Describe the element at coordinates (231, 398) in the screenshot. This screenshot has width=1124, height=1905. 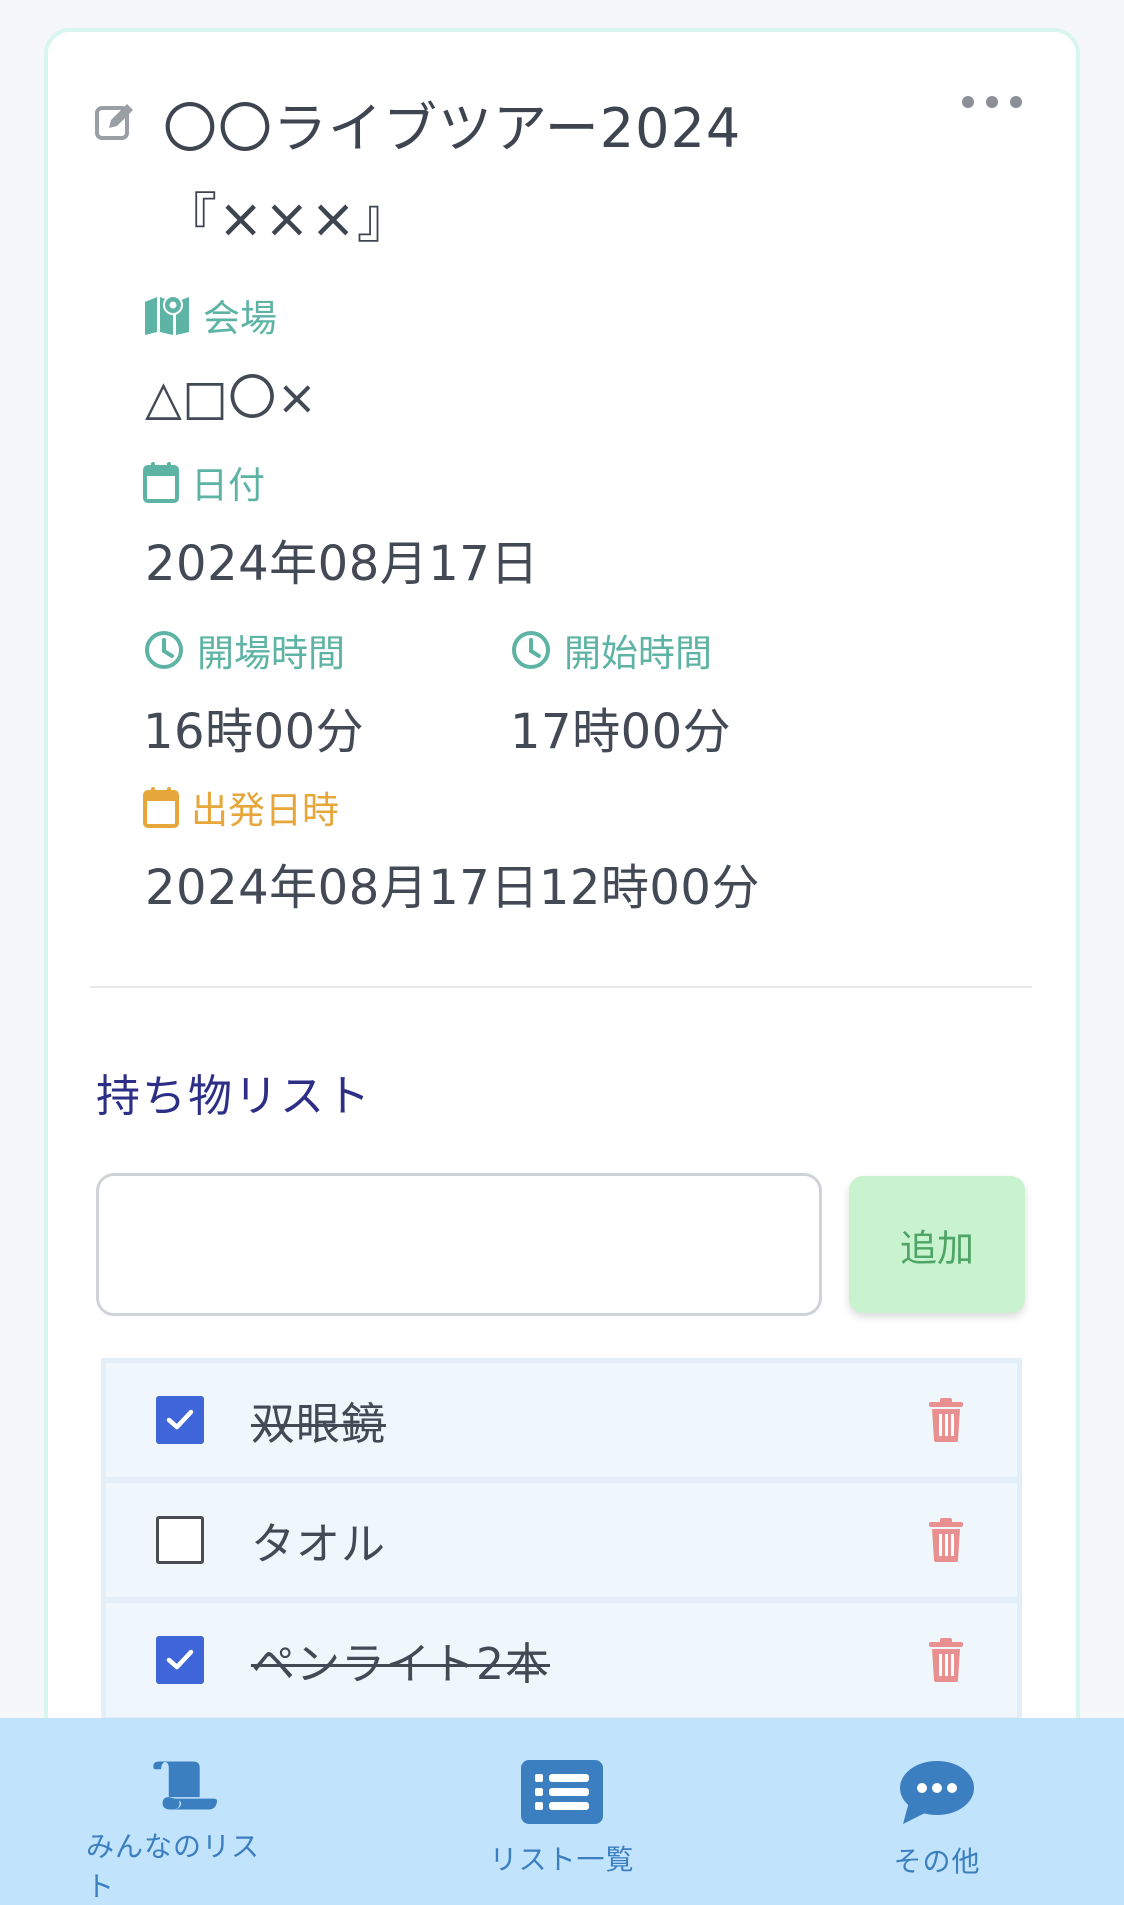
I see `venue-value: △□〇×` at that location.